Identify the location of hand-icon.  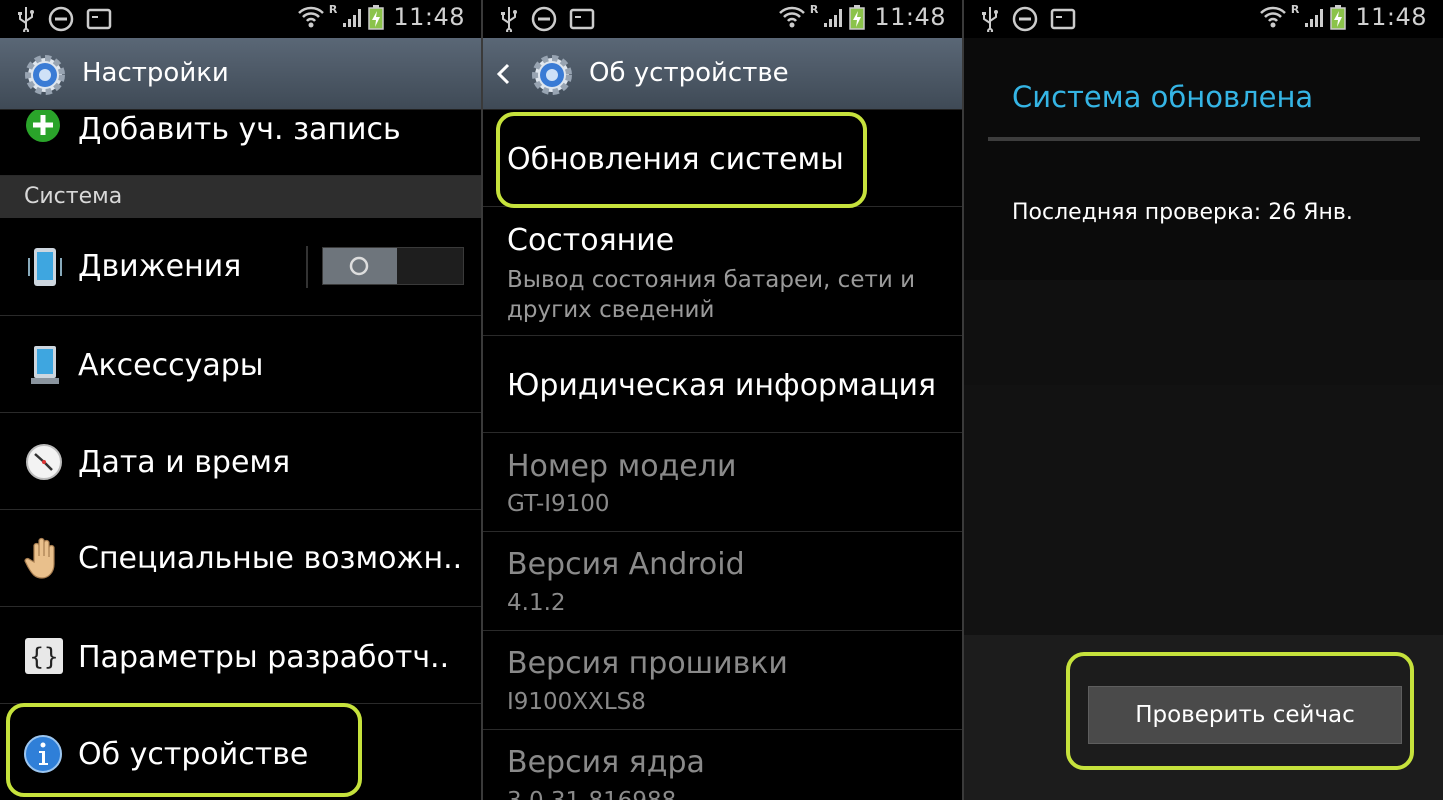
(39, 558).